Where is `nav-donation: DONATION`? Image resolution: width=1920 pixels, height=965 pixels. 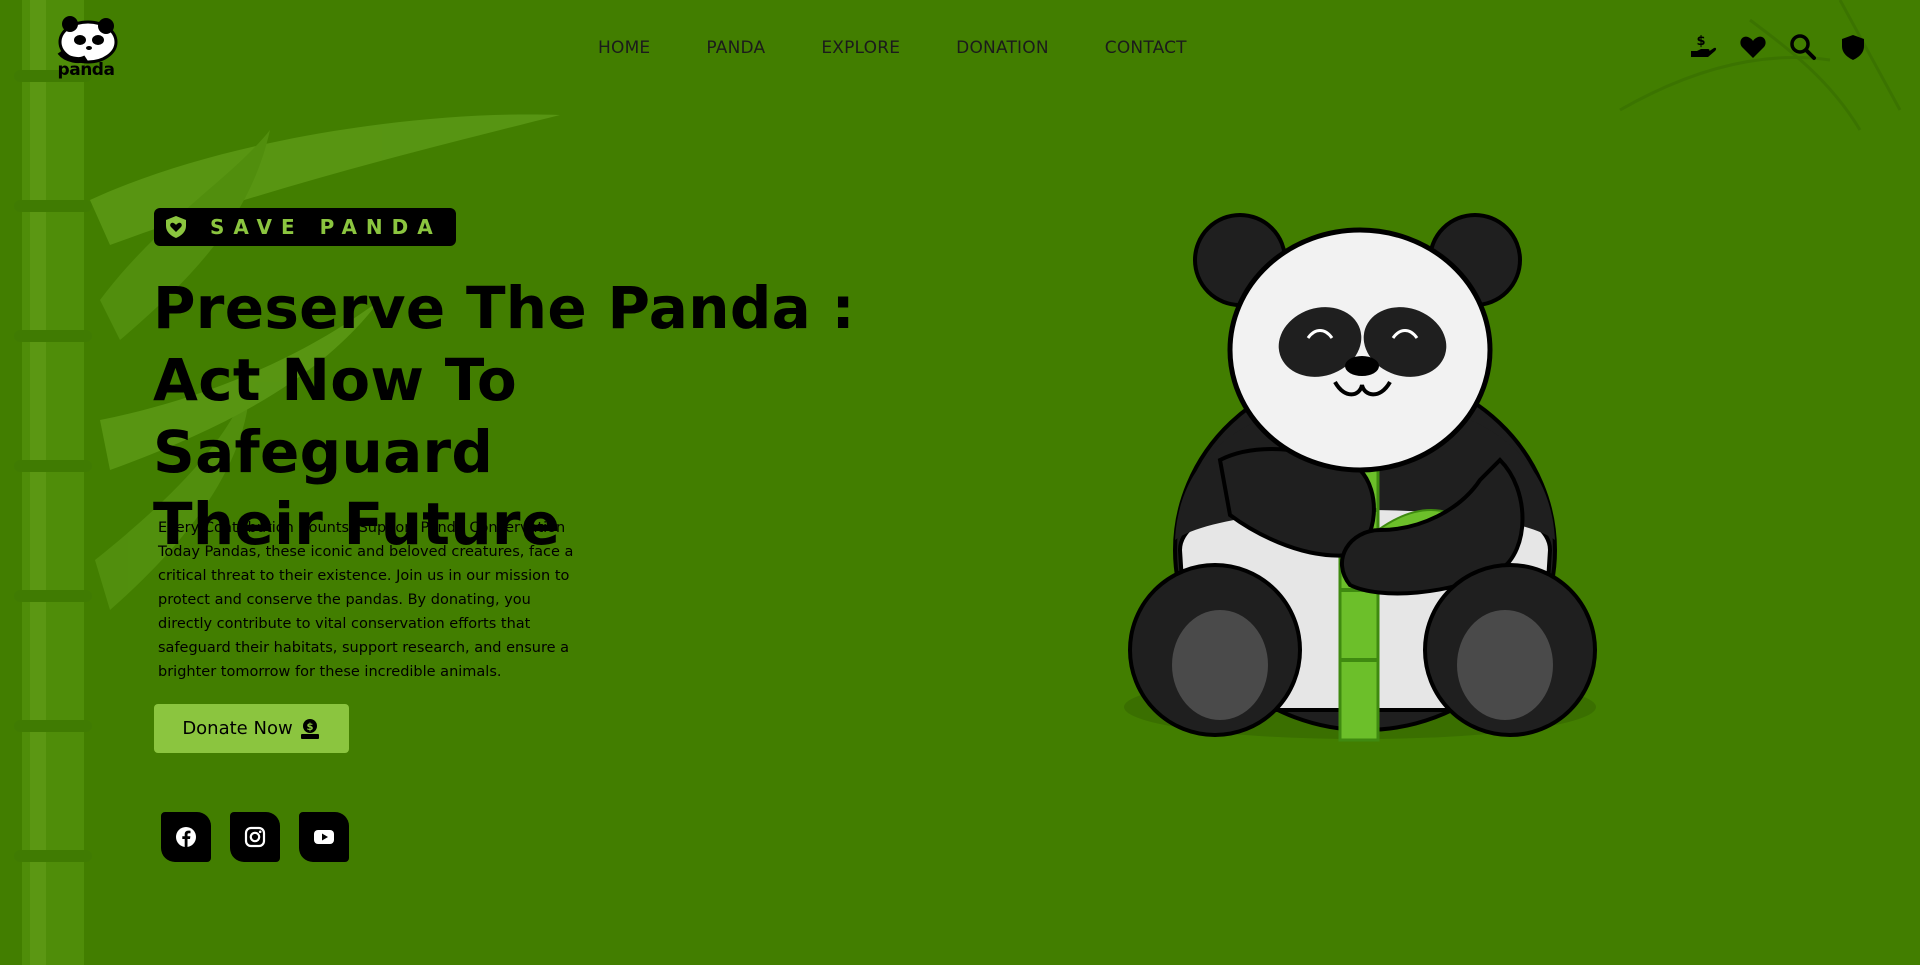
nav-donation: DONATION is located at coordinates (1002, 48).